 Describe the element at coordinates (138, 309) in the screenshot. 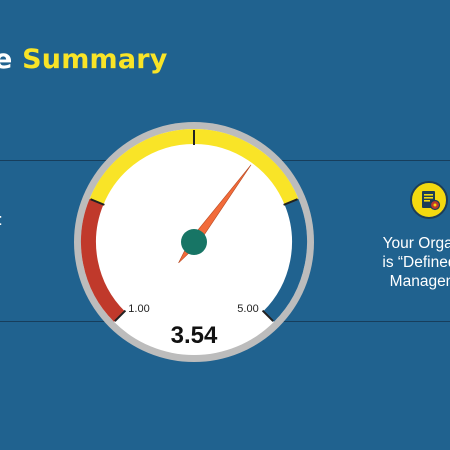

I see `gauge-min-label: 1.00` at that location.